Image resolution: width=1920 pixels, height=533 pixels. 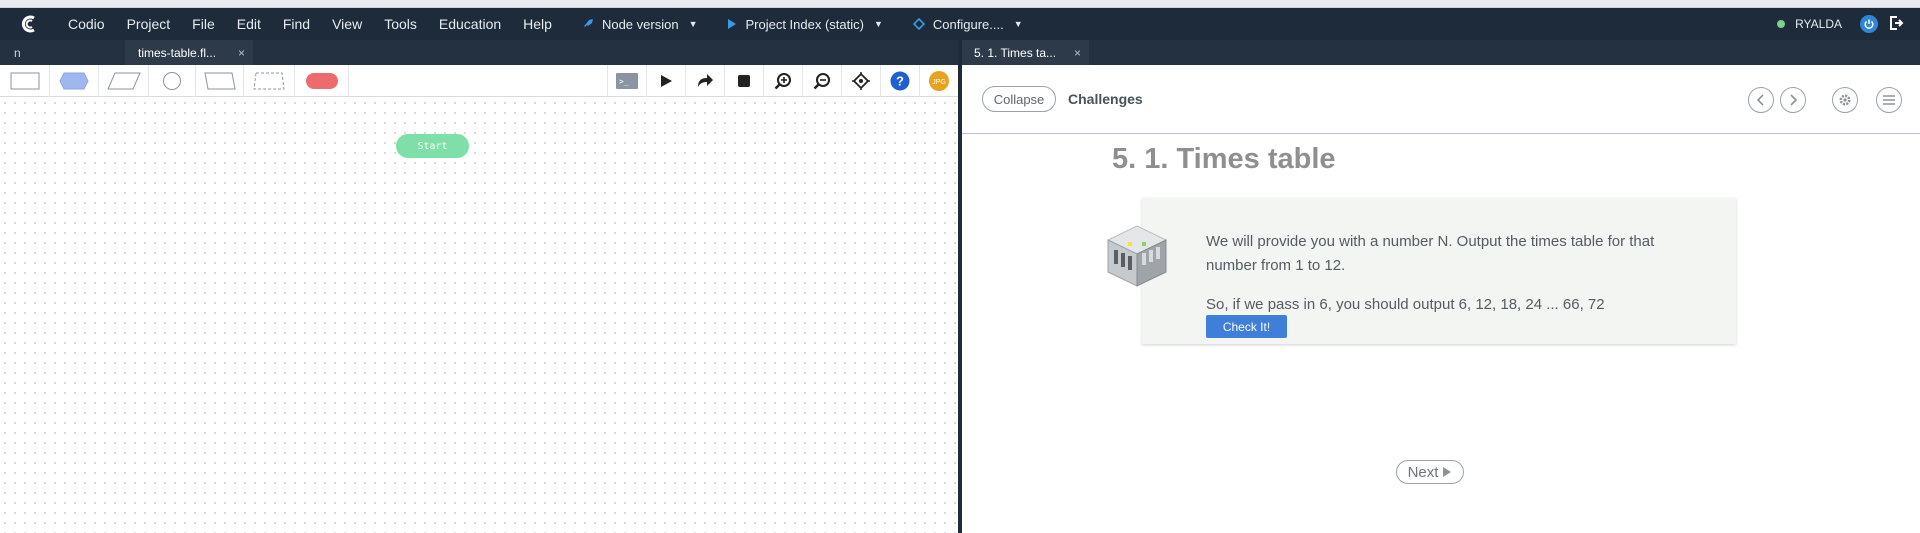 What do you see at coordinates (479, 52) in the screenshot?
I see `editor-tabs: n times-table.fl... ×` at bounding box center [479, 52].